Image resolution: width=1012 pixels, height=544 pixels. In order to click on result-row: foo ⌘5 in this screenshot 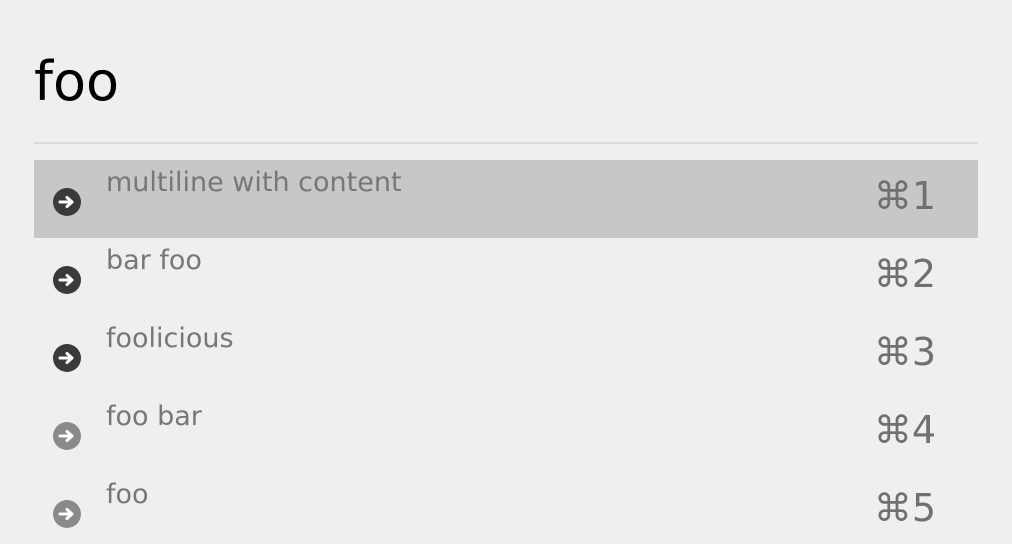, I will do `click(506, 508)`.